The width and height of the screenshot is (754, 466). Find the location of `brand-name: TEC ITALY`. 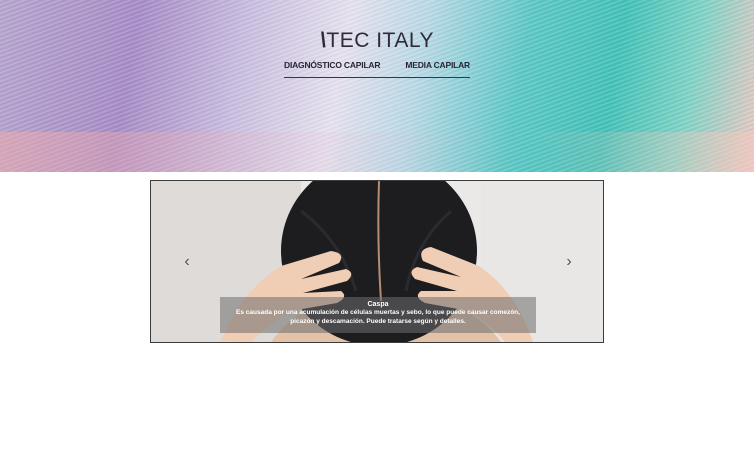

brand-name: TEC ITALY is located at coordinates (380, 40).